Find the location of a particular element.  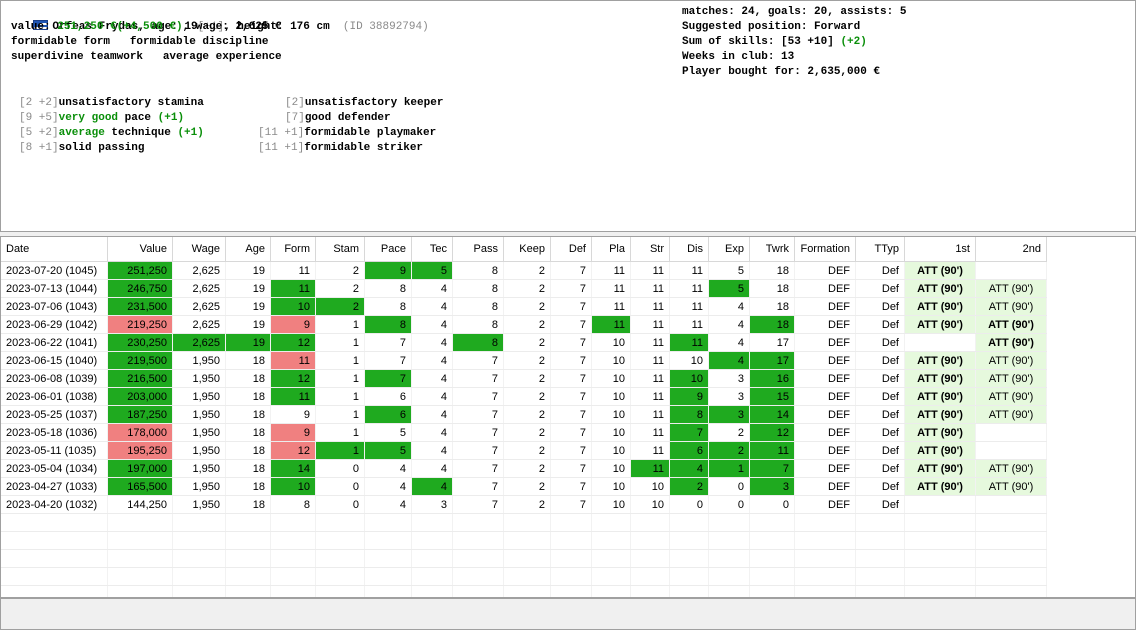

column-header: 2nd is located at coordinates (1011, 249).